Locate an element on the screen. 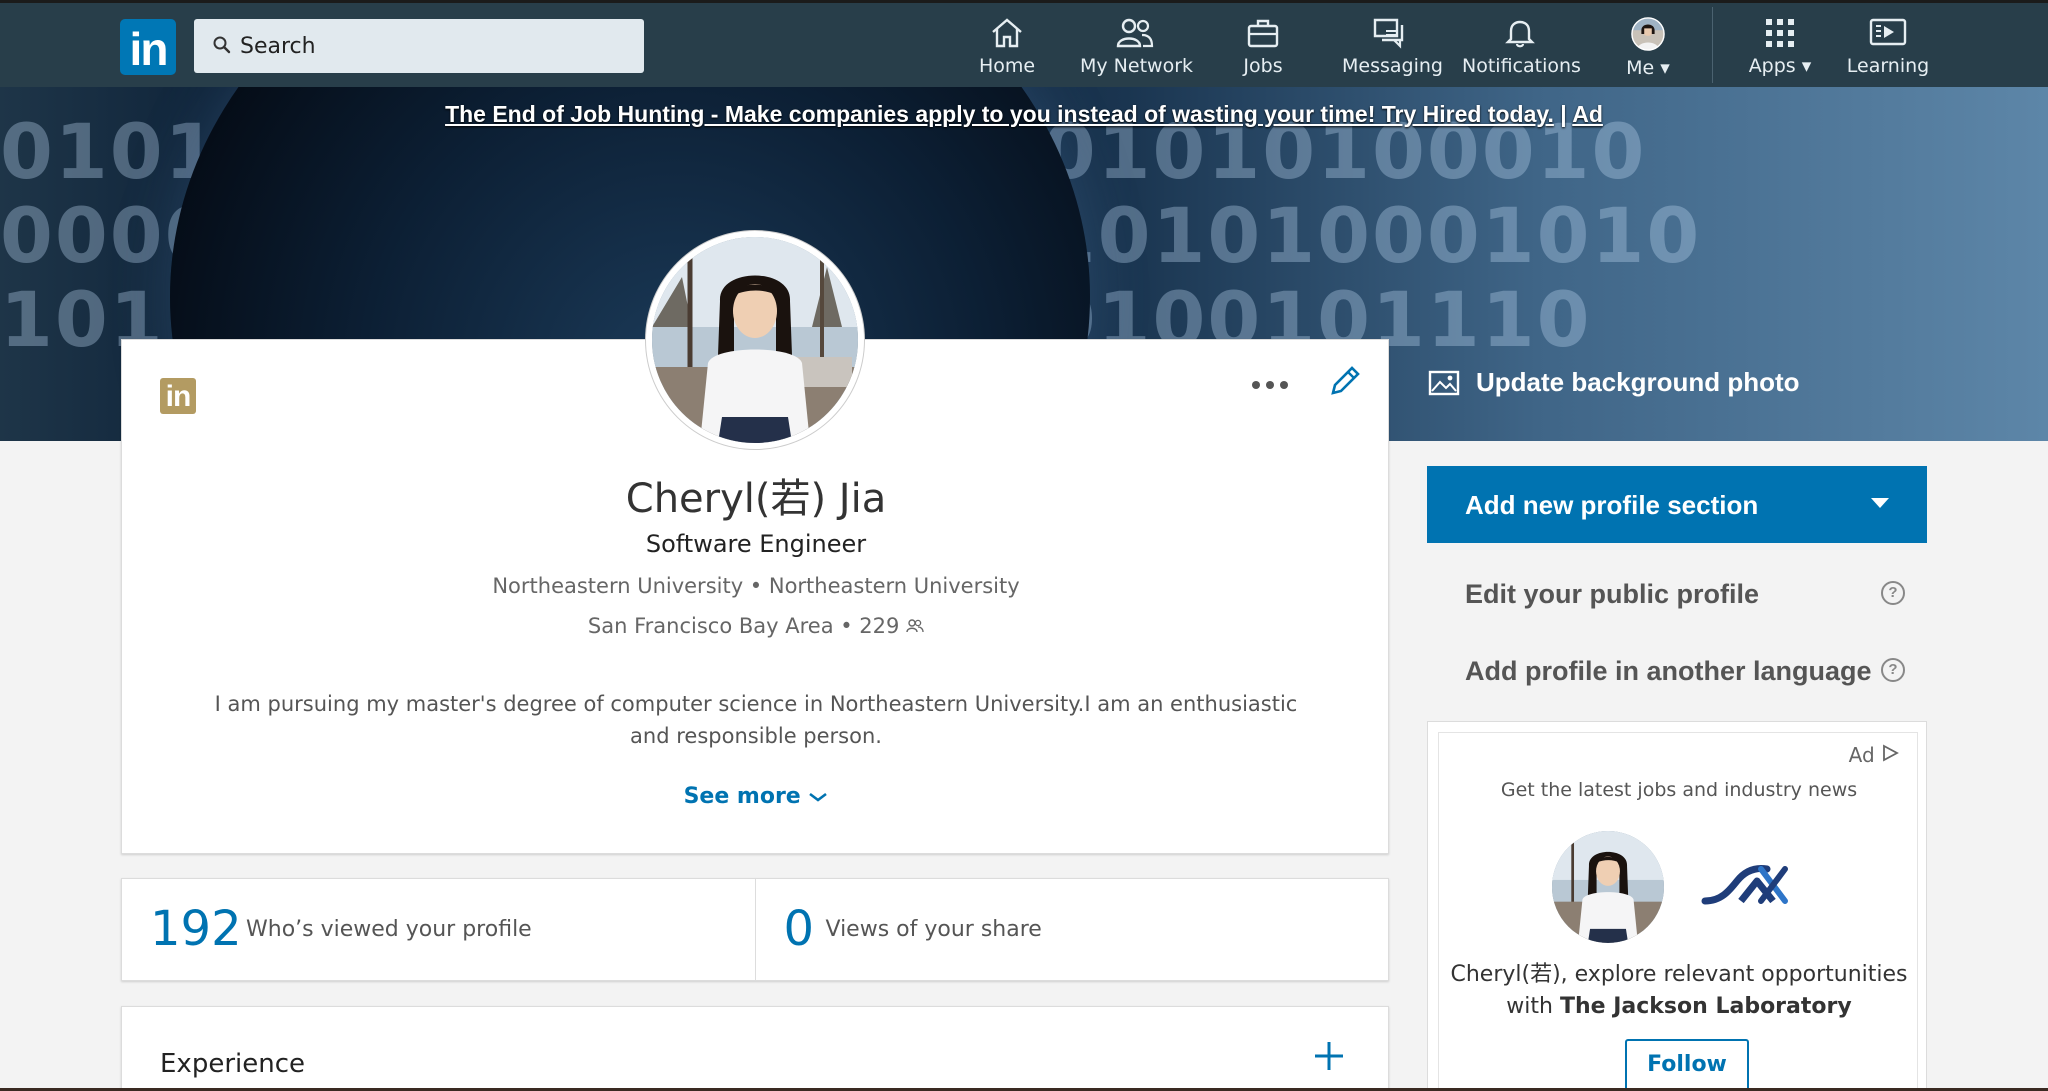 This screenshot has width=2048, height=1091. add-profile-language-link: Add profile in another language ? is located at coordinates (1685, 671).